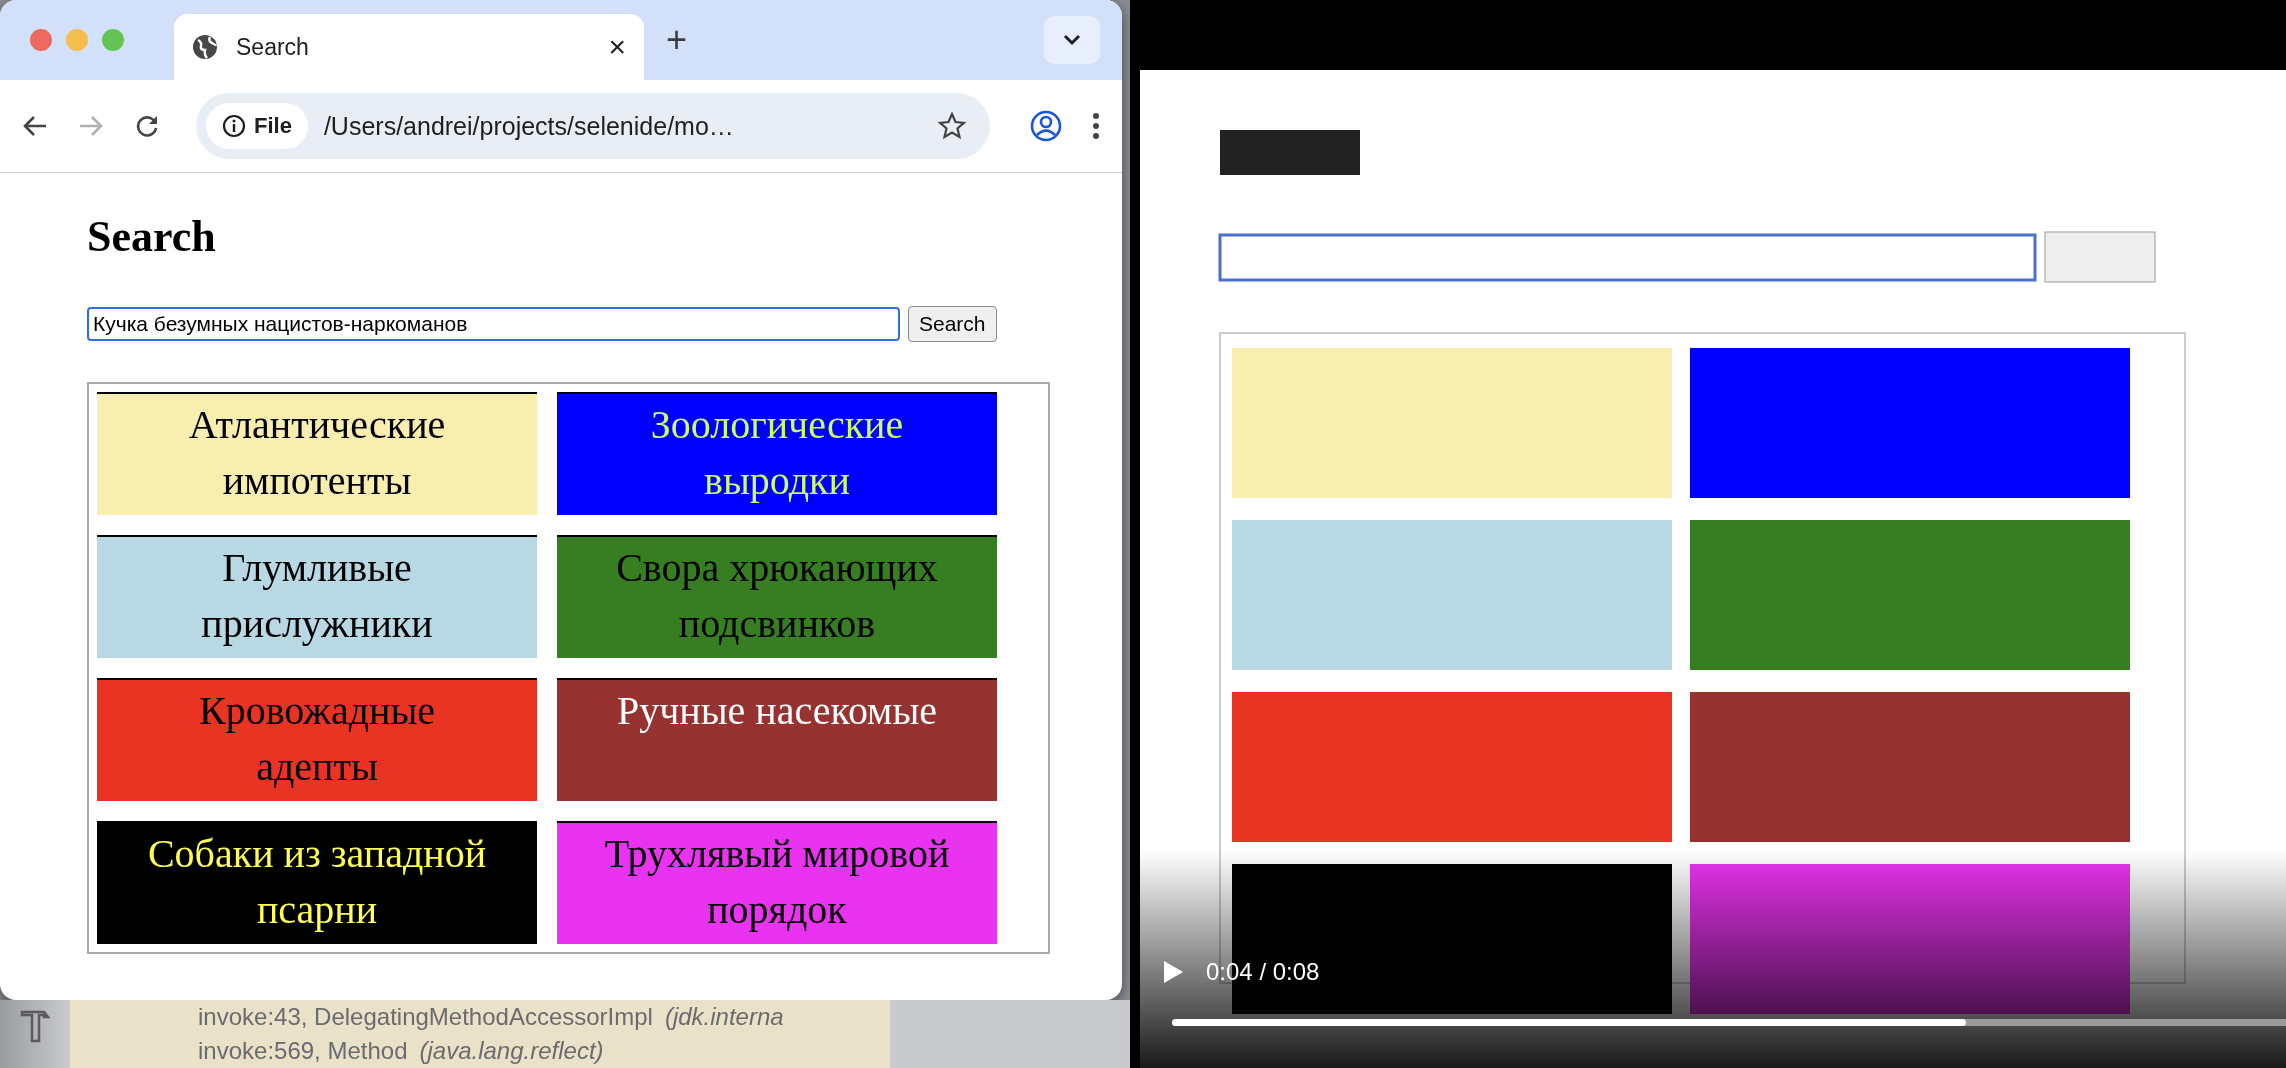 Image resolution: width=2286 pixels, height=1068 pixels. What do you see at coordinates (152, 236) in the screenshot?
I see `page-heading: Search` at bounding box center [152, 236].